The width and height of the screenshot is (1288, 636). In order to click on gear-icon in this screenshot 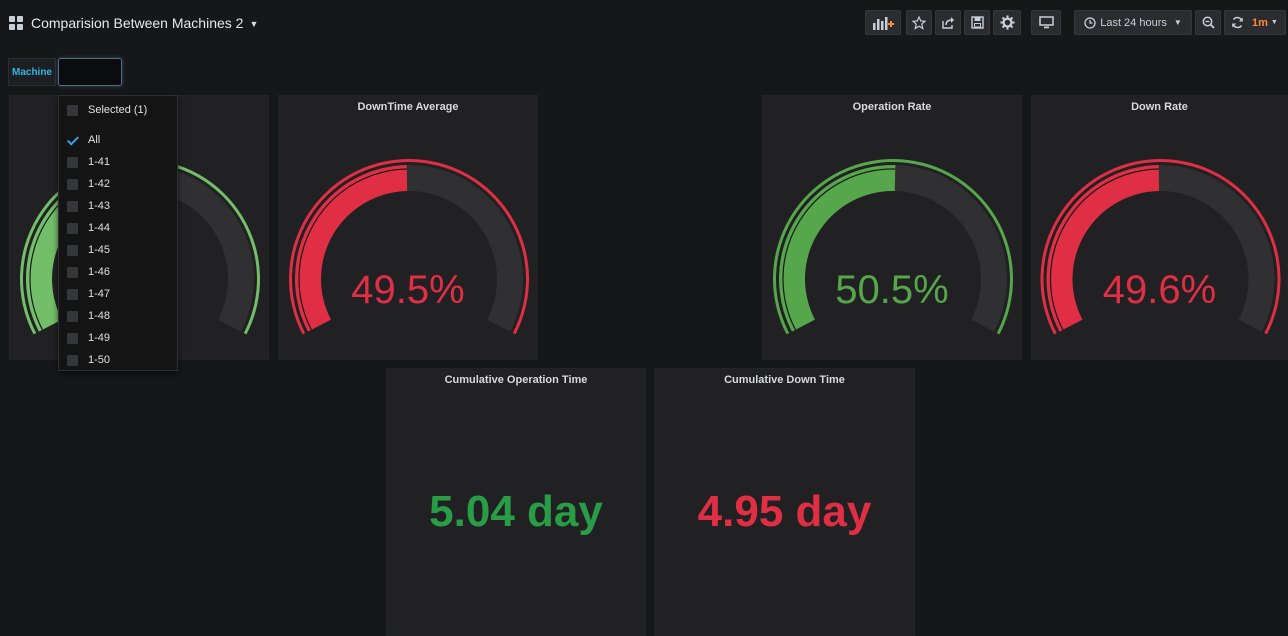, I will do `click(1007, 22)`.